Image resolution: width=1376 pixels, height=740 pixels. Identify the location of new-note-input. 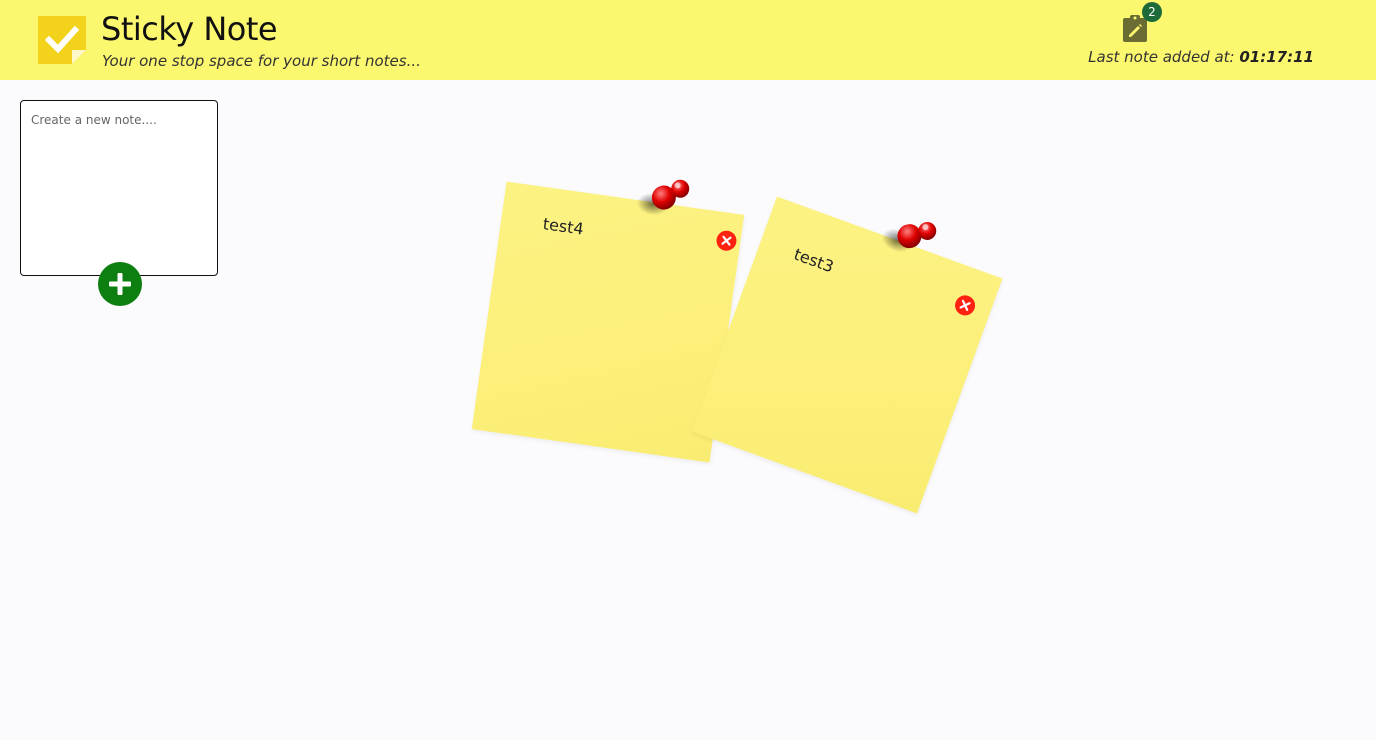
(119, 188).